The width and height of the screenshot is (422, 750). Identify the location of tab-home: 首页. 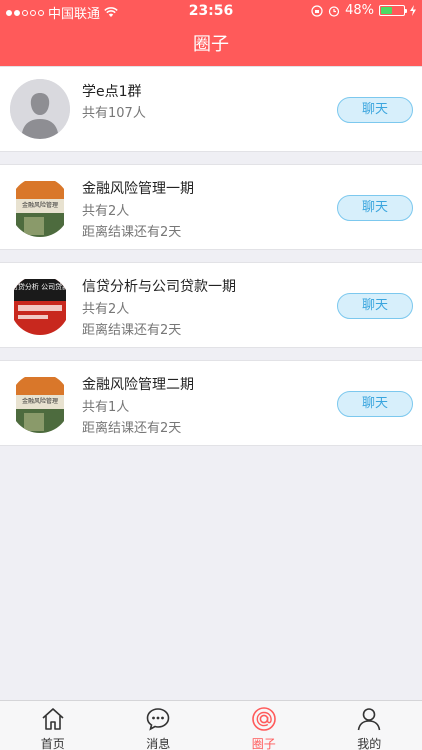
(53, 725).